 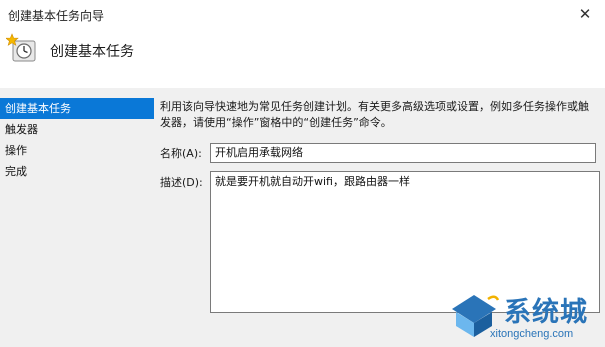 What do you see at coordinates (585, 14) in the screenshot?
I see `close-button: ✕` at bounding box center [585, 14].